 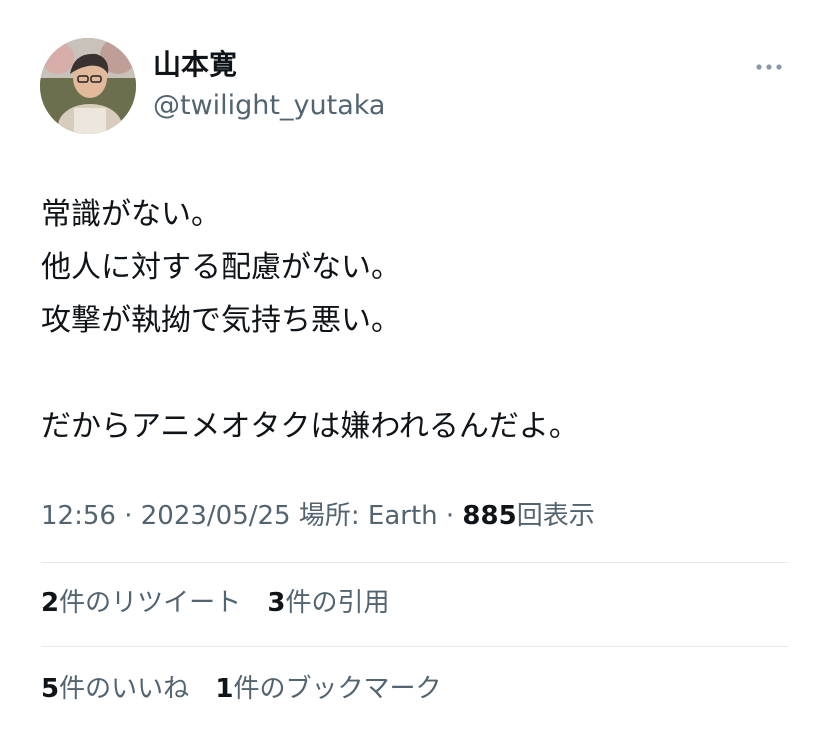 I want to click on quotes-stat: 3件の引用, so click(x=328, y=603).